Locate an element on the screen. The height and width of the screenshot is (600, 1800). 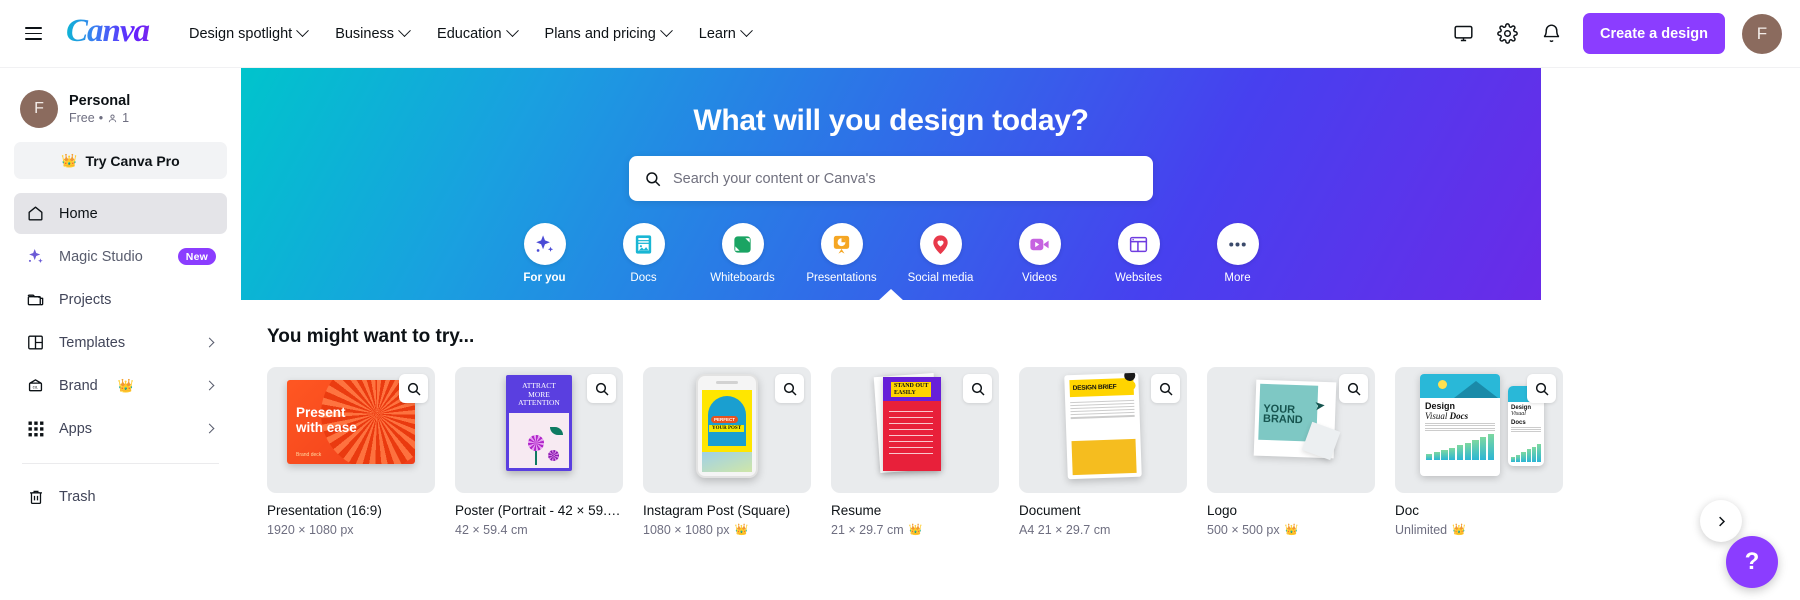
video-icon is located at coordinates (1039, 244).